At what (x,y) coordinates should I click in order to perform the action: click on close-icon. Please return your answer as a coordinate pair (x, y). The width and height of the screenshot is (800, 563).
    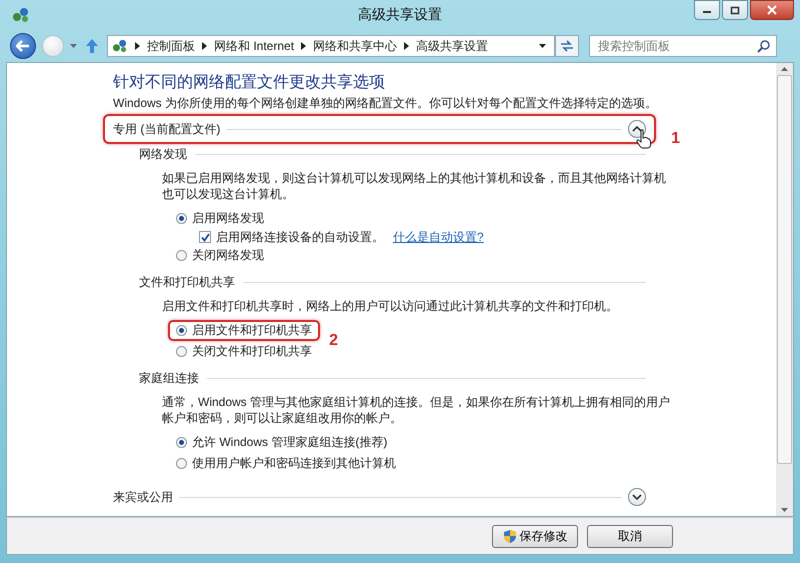
    Looking at the image, I should click on (772, 10).